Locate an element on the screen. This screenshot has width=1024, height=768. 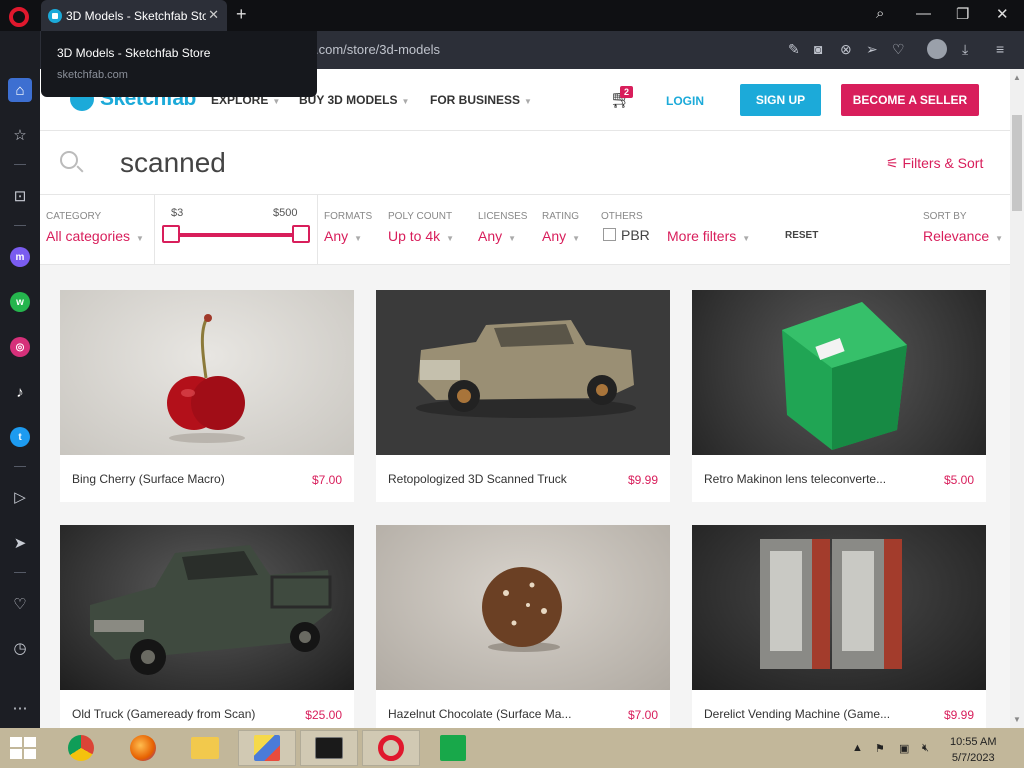
login-link: LOGIN is located at coordinates (685, 101).